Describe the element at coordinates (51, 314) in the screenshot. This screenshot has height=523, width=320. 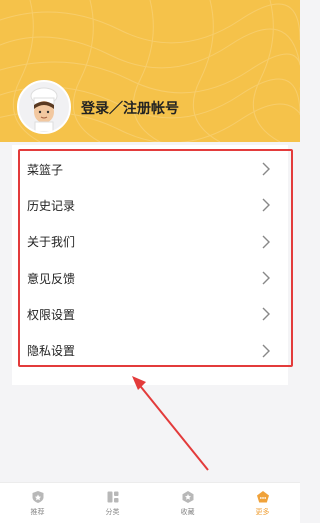
I see `menu-item-label: 权限设置` at that location.